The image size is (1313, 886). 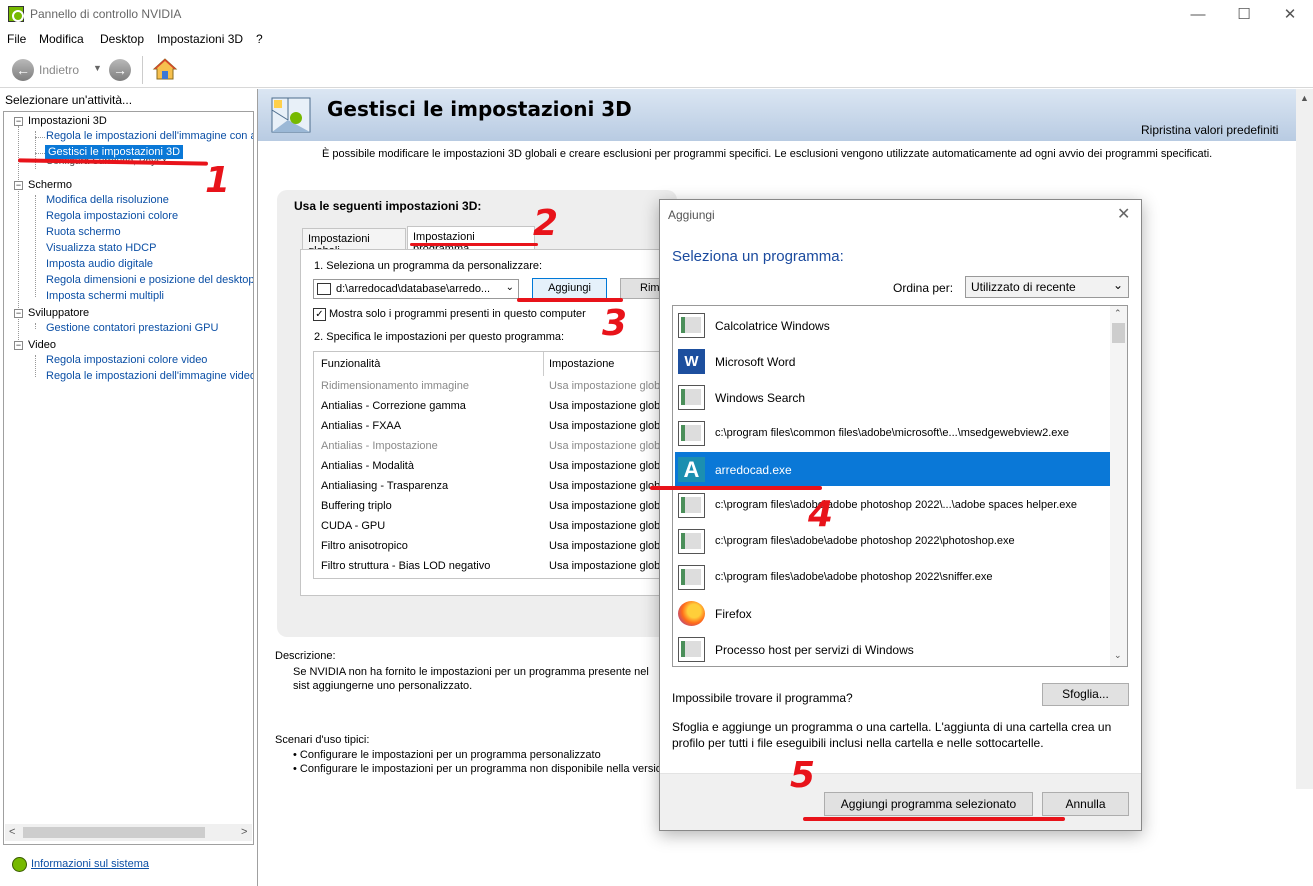 I want to click on column-header-funzionalita: Funzionalità, so click(x=350, y=364).